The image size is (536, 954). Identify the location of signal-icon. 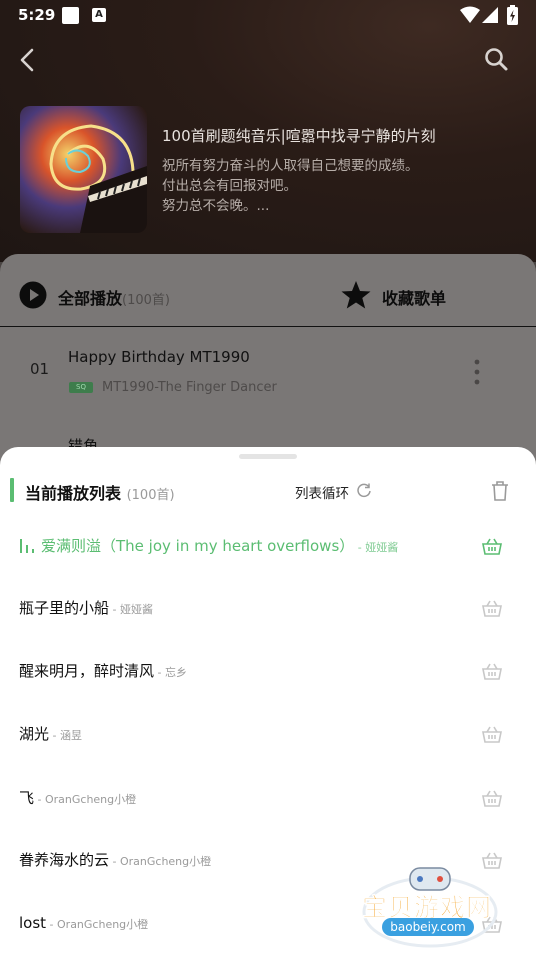
(490, 15).